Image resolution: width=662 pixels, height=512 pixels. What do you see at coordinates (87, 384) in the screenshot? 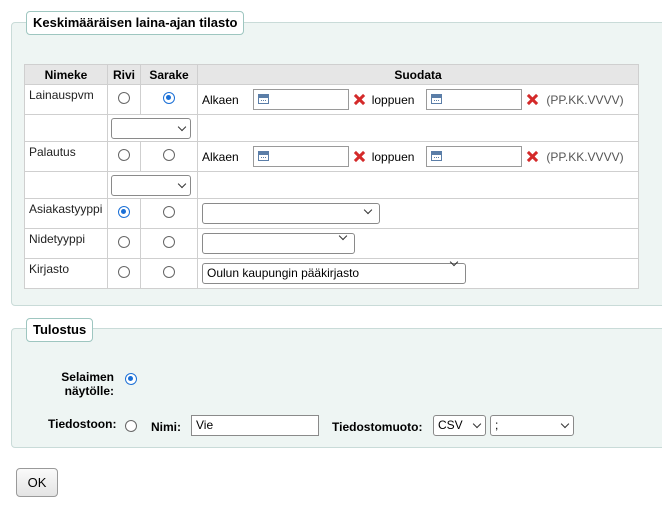
I see `browser-output-label: Selaimen näytölle:` at bounding box center [87, 384].